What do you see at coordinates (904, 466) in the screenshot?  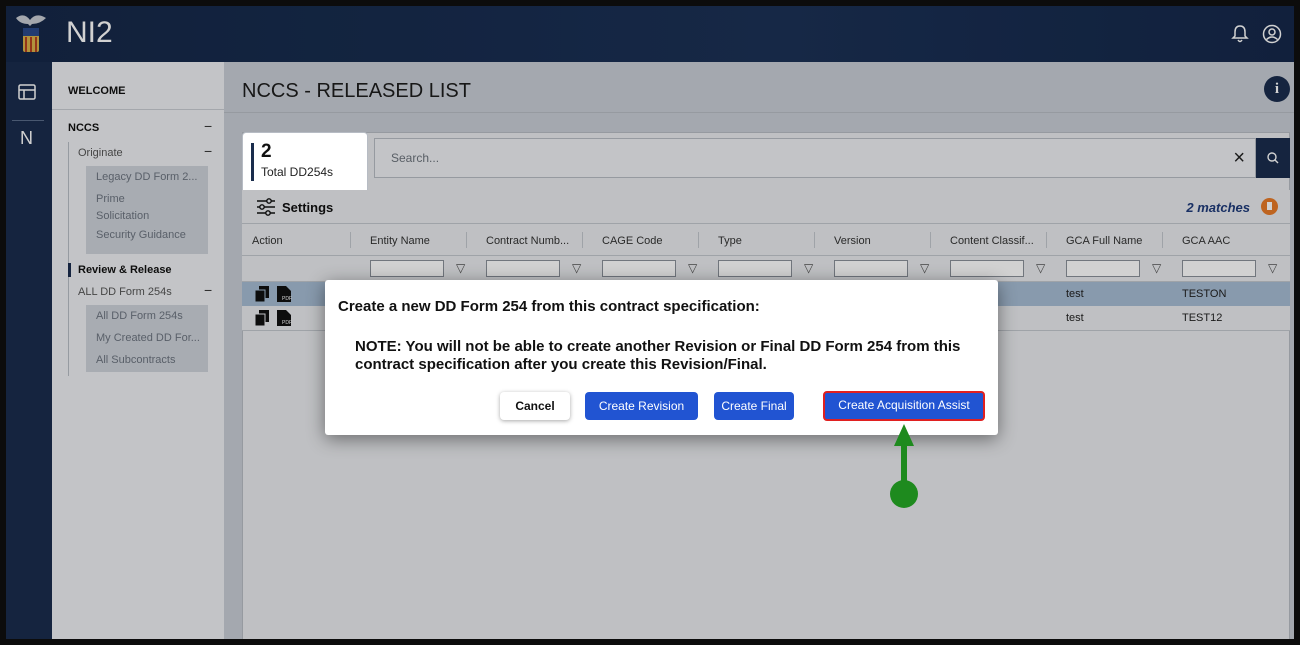 I see `pointer-arrow-icon` at bounding box center [904, 466].